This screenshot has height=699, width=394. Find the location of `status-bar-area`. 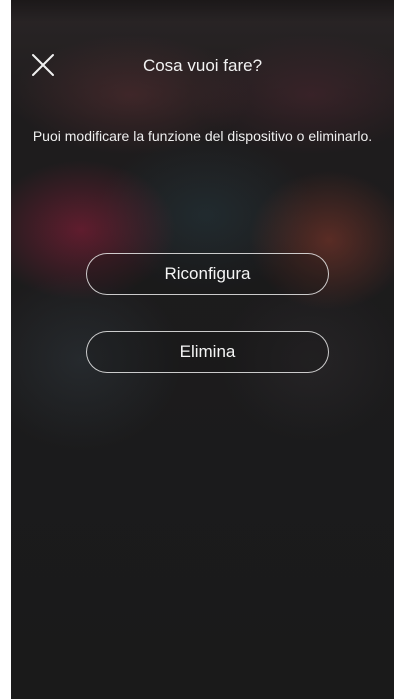

status-bar-area is located at coordinates (202, 11).